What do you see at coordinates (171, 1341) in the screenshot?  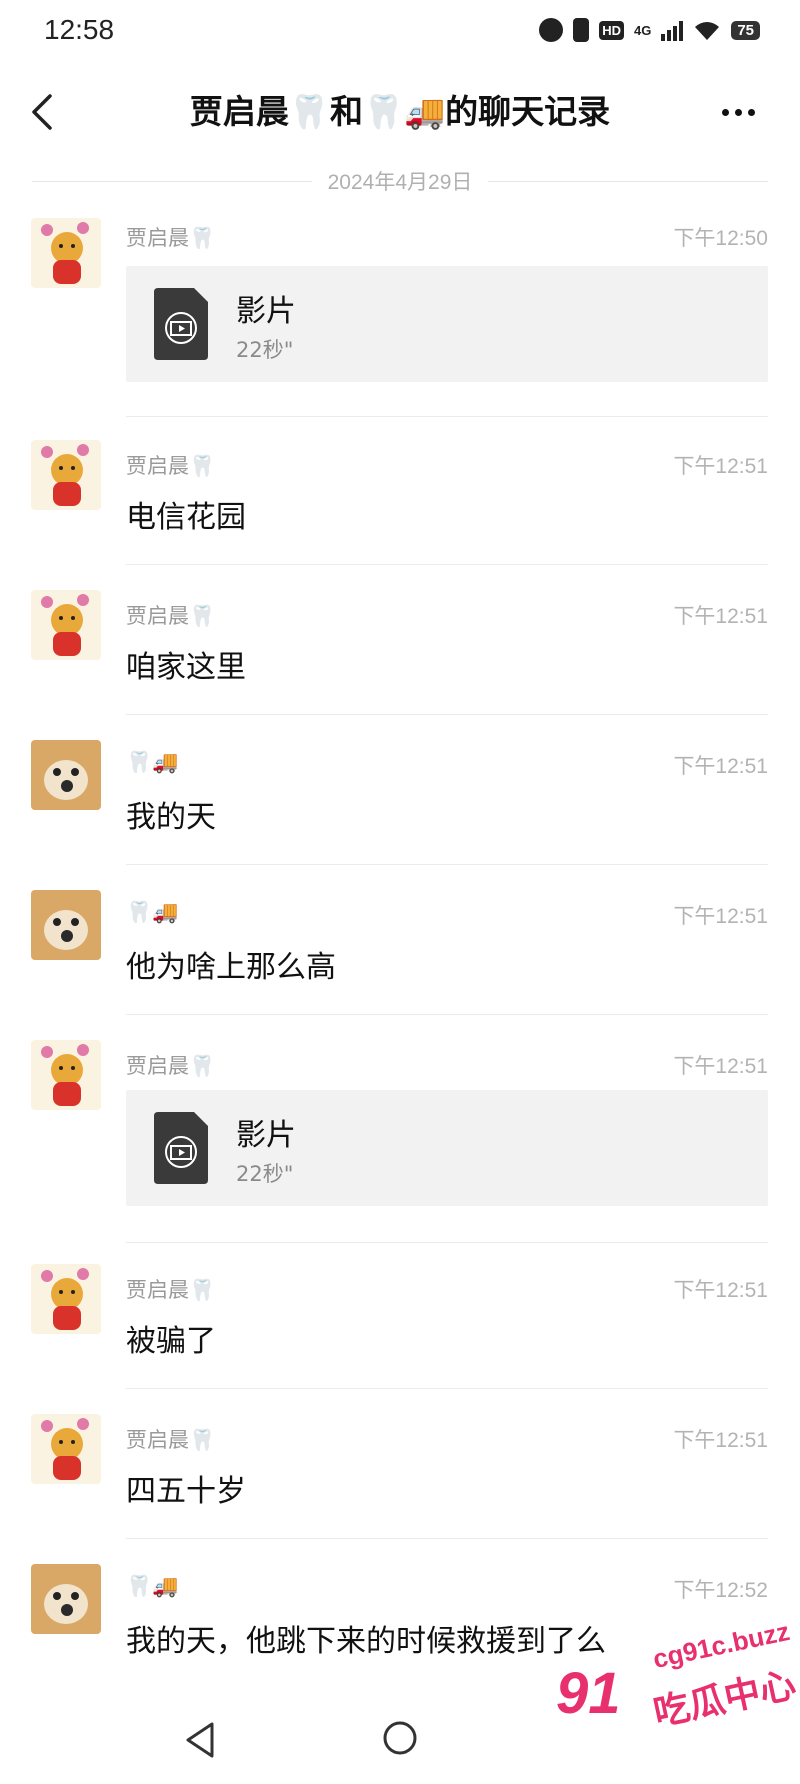 I see `message-text: 被骗了` at bounding box center [171, 1341].